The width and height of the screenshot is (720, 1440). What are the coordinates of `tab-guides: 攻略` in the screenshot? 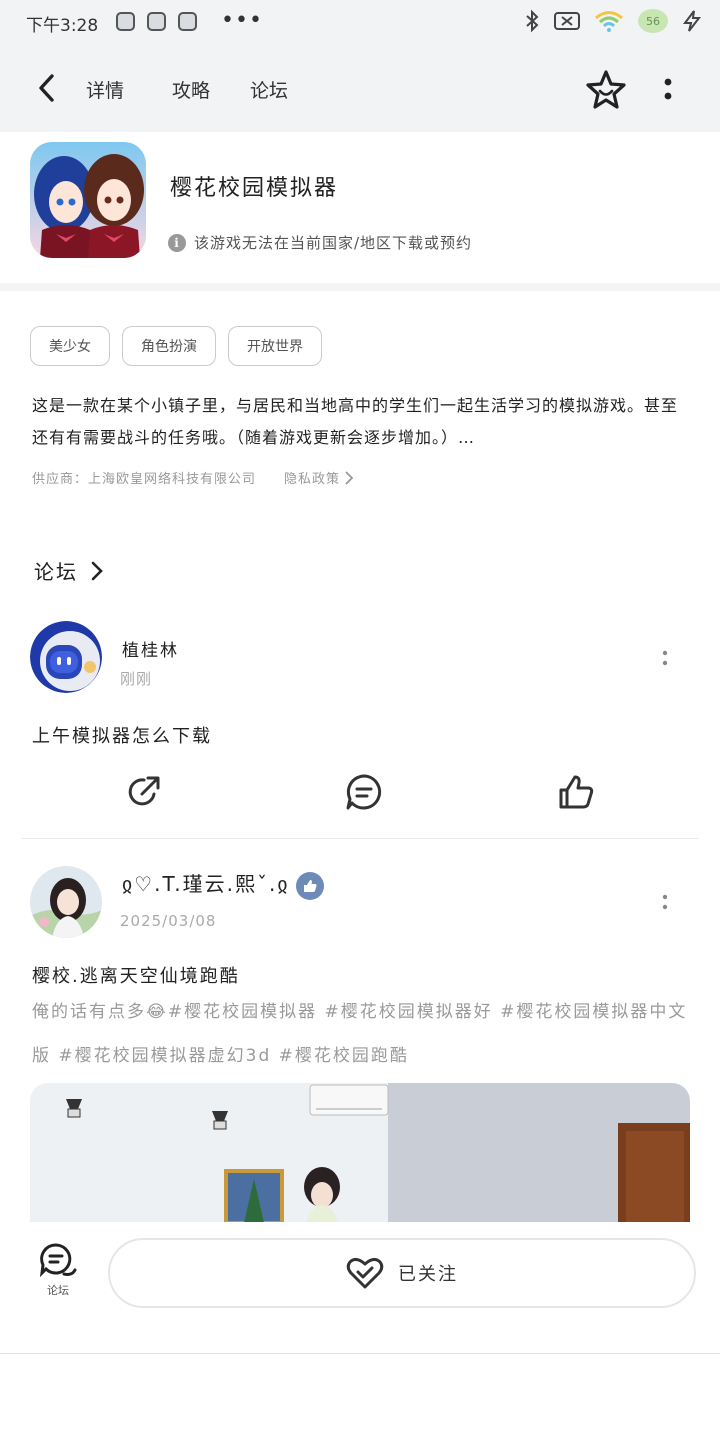 It's located at (191, 89).